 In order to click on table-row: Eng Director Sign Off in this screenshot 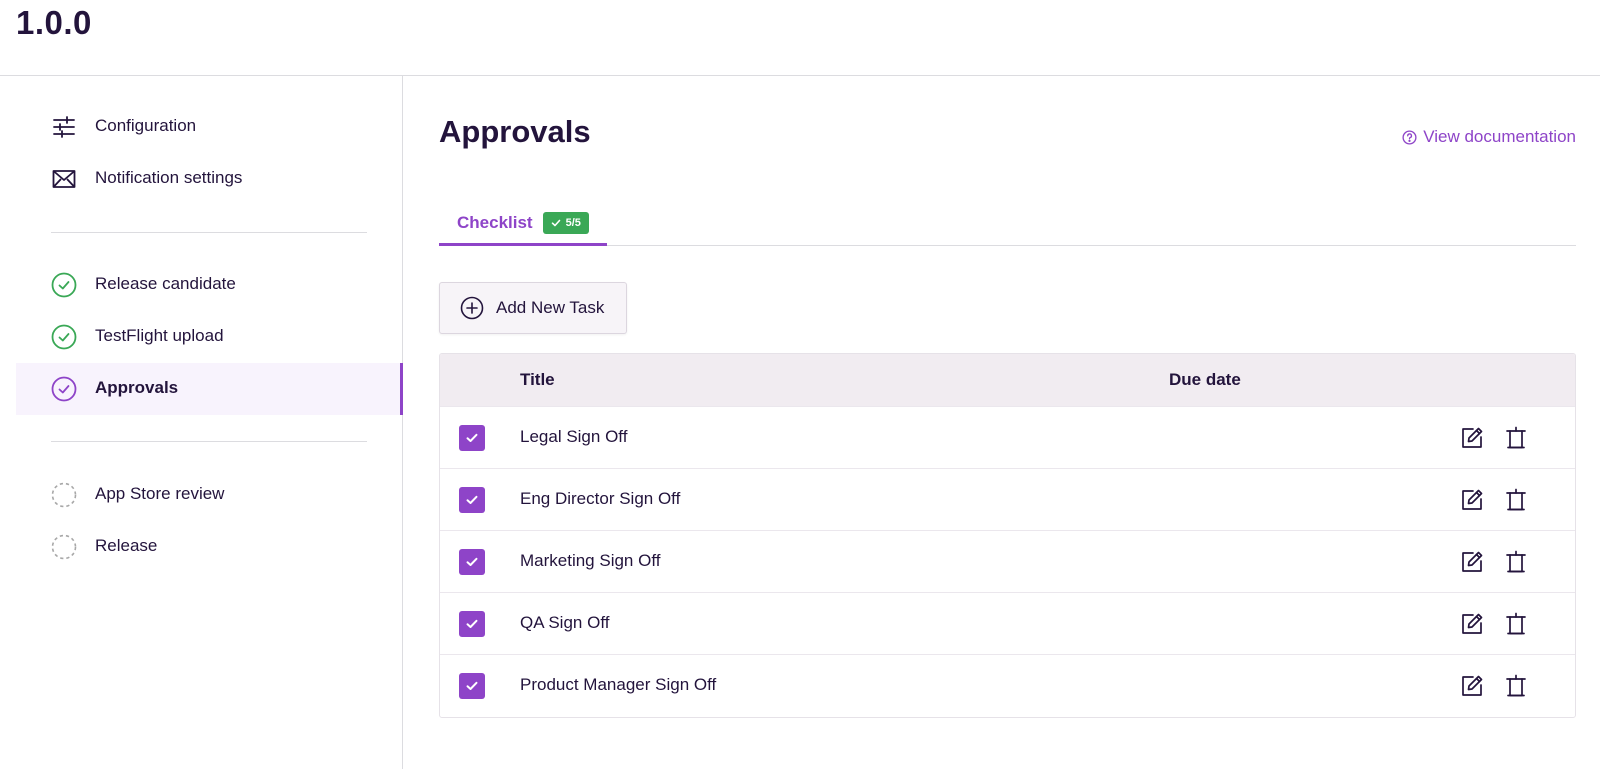, I will do `click(1007, 499)`.